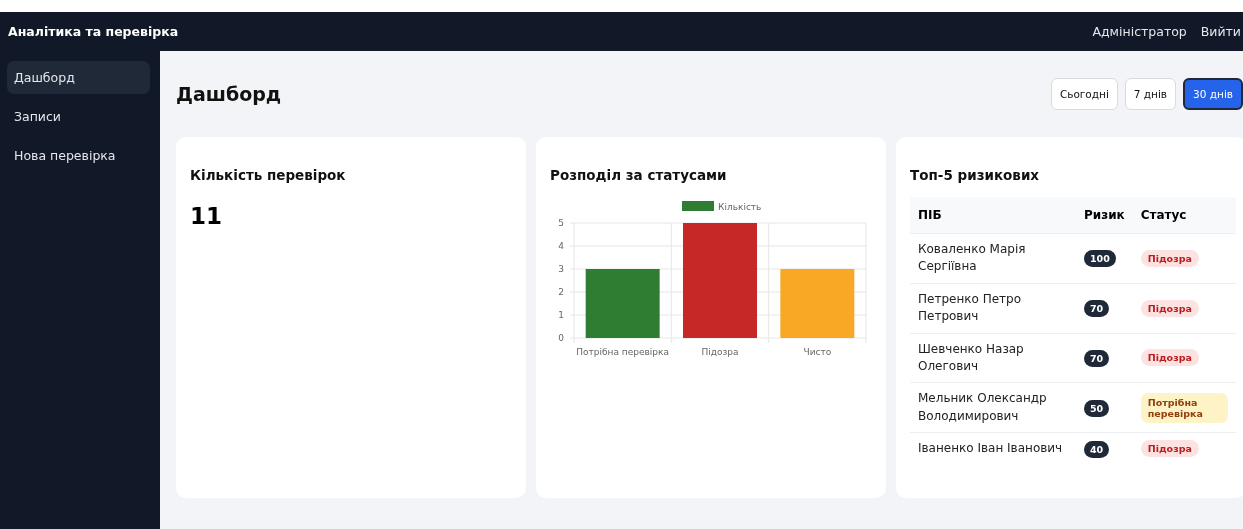  What do you see at coordinates (639, 175) in the screenshot?
I see `card-title: Розподіл за статусами` at bounding box center [639, 175].